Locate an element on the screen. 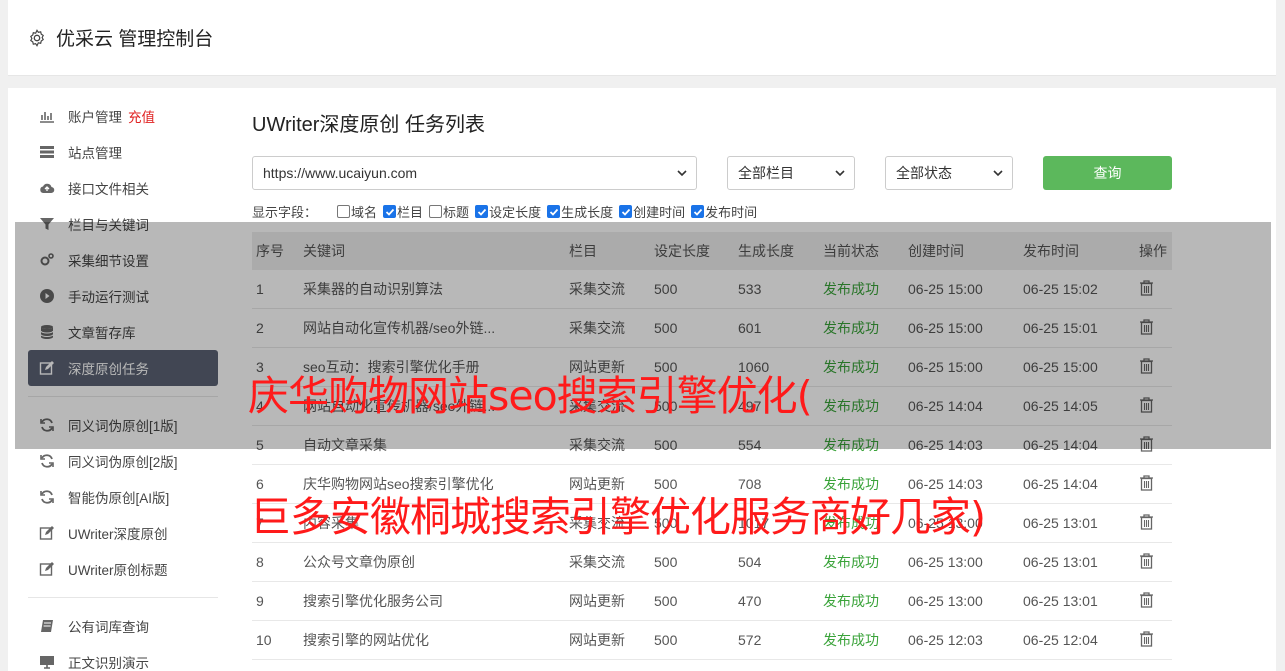  status-select: 全部状态 is located at coordinates (949, 173).